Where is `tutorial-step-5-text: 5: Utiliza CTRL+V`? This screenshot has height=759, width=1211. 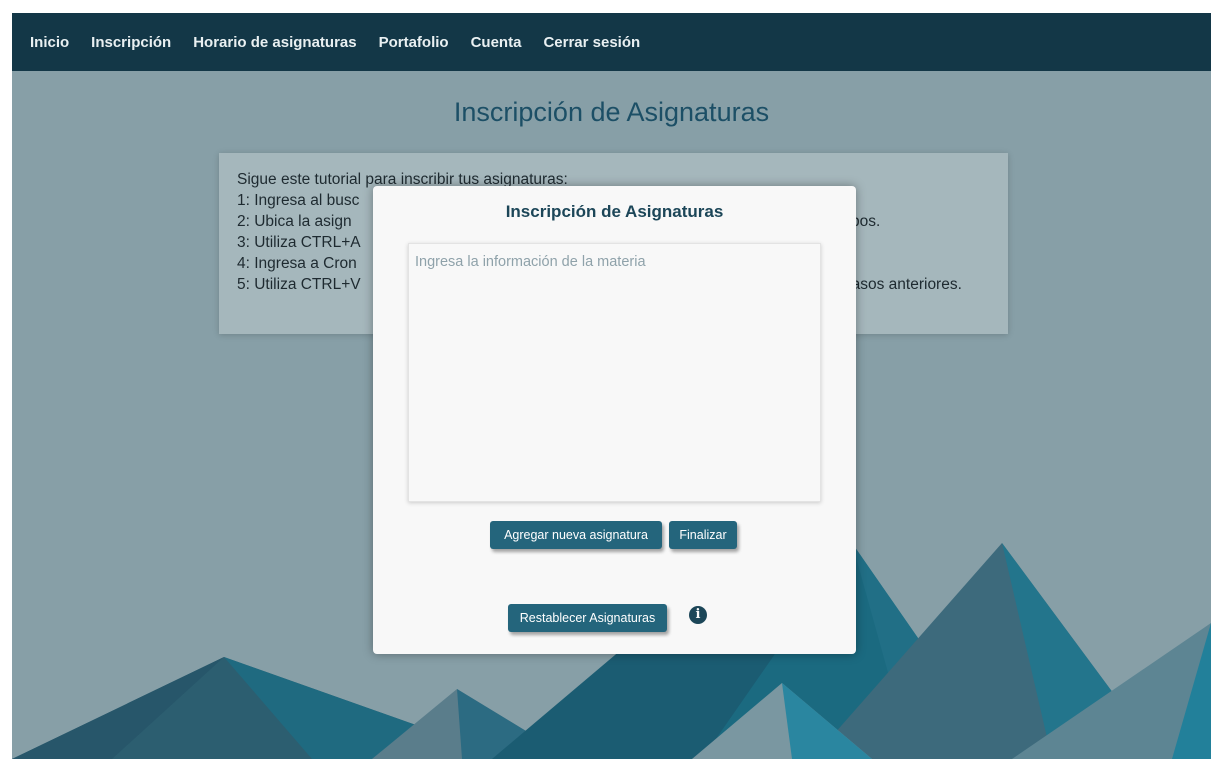 tutorial-step-5-text: 5: Utiliza CTRL+V is located at coordinates (299, 284).